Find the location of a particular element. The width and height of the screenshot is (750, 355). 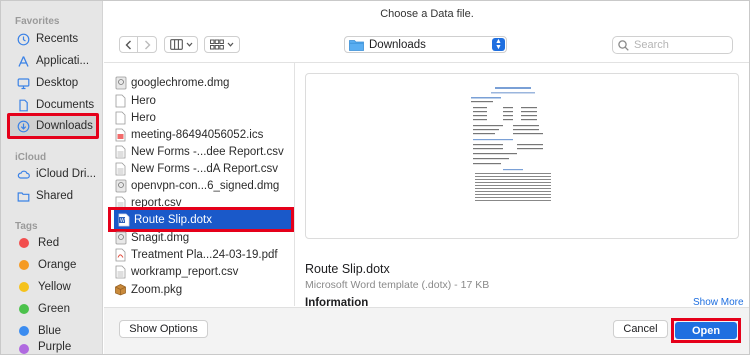

back-button is located at coordinates (129, 44).